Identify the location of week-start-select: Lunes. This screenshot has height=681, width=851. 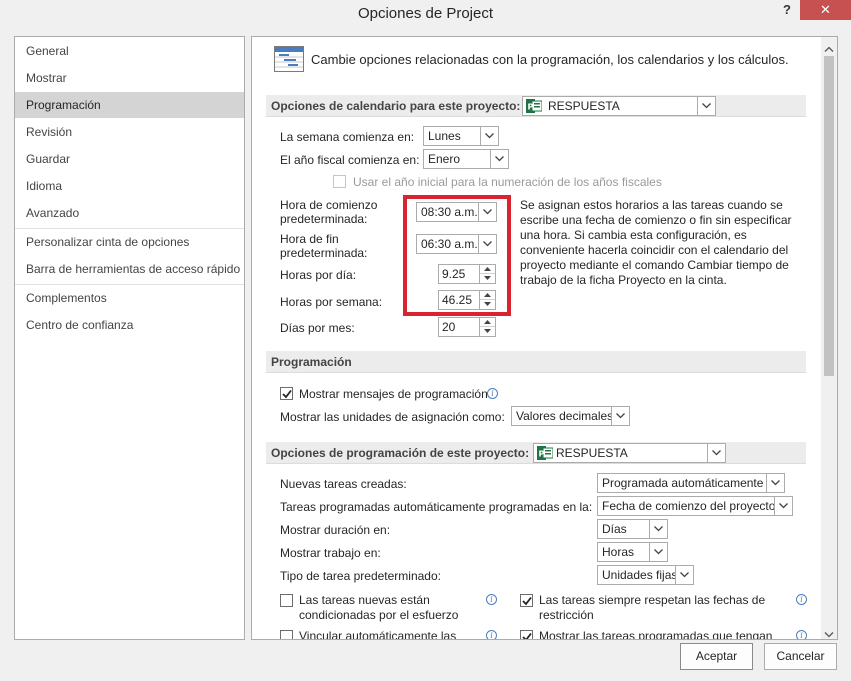
(461, 136).